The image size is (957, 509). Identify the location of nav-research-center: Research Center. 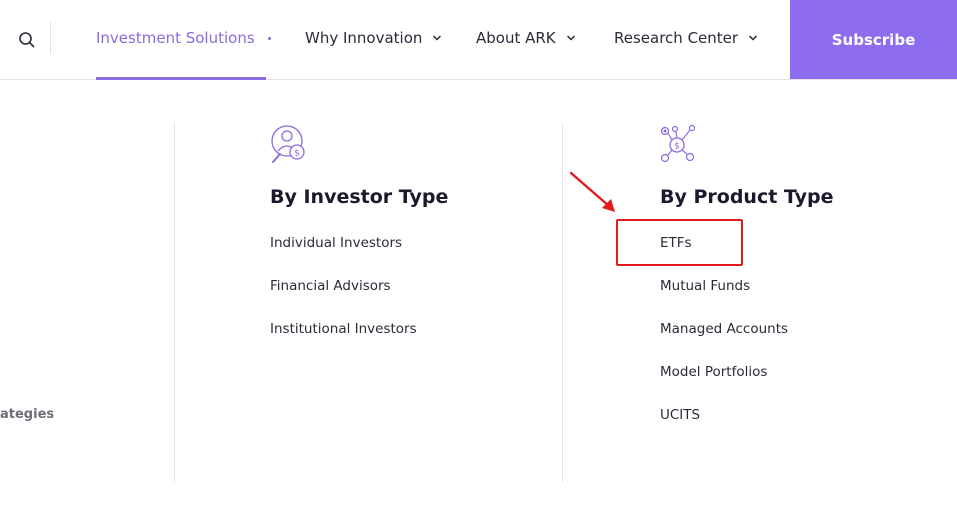
(686, 38).